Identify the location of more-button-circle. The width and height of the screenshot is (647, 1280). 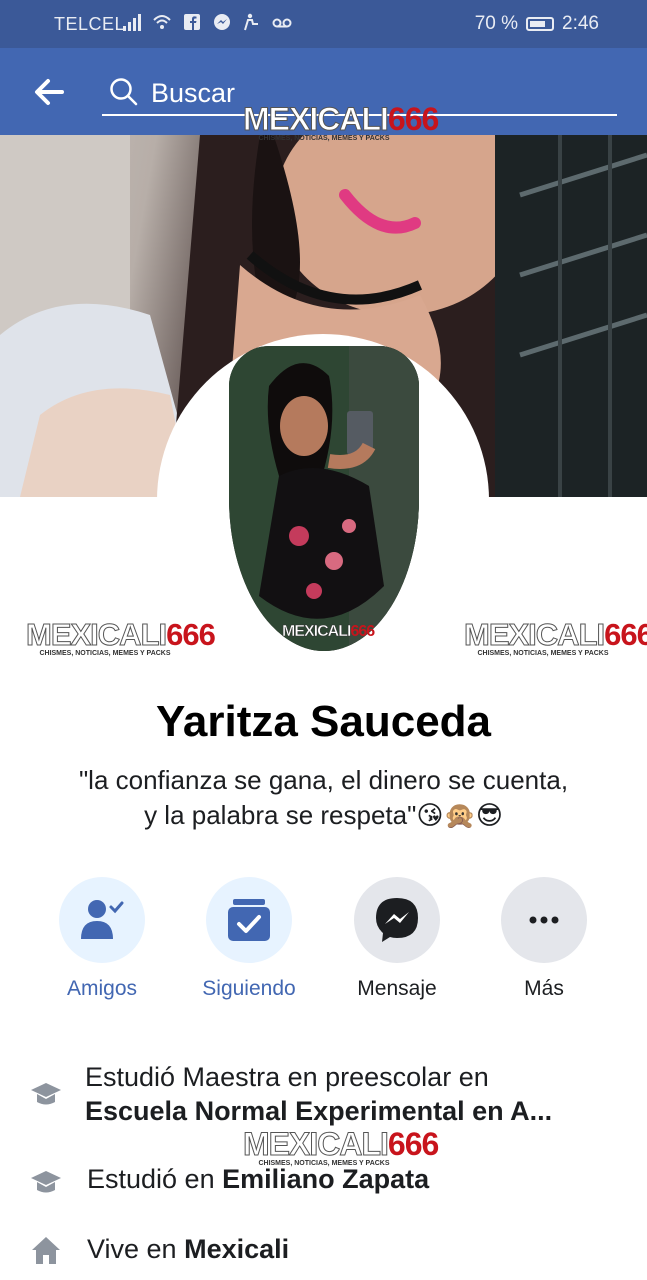
(544, 920).